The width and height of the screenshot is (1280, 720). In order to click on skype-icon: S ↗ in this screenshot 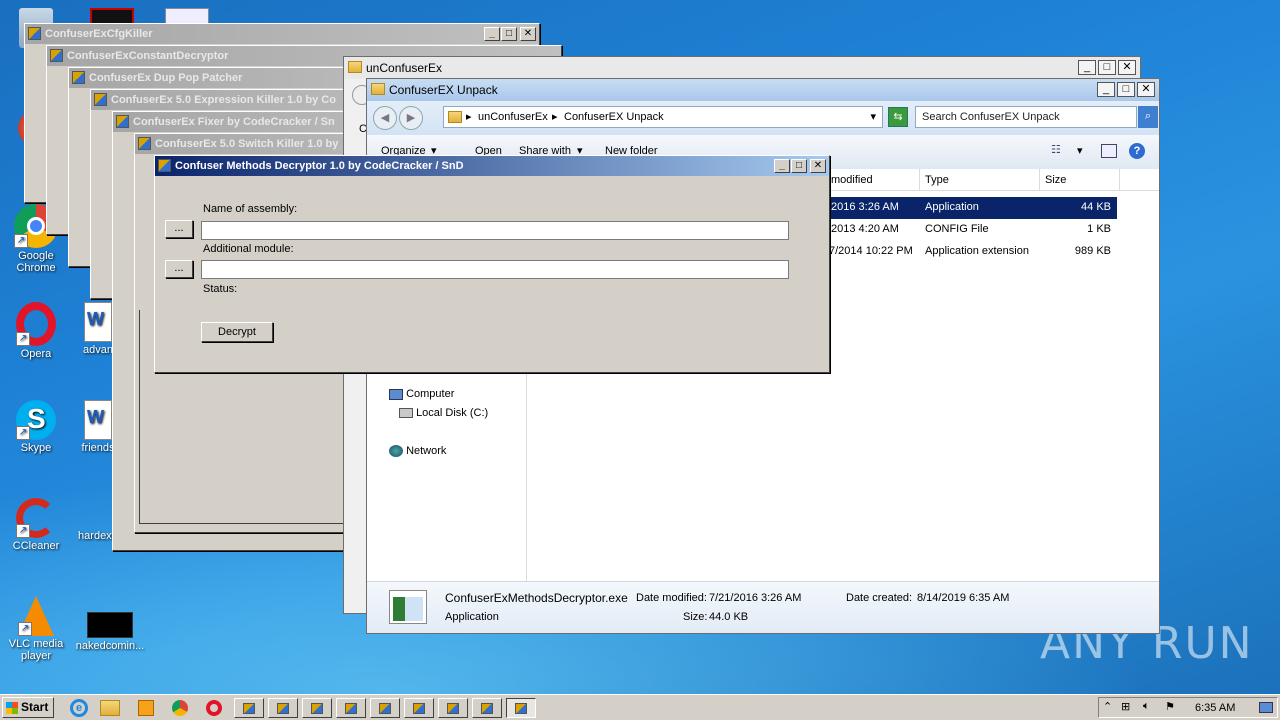, I will do `click(36, 420)`.